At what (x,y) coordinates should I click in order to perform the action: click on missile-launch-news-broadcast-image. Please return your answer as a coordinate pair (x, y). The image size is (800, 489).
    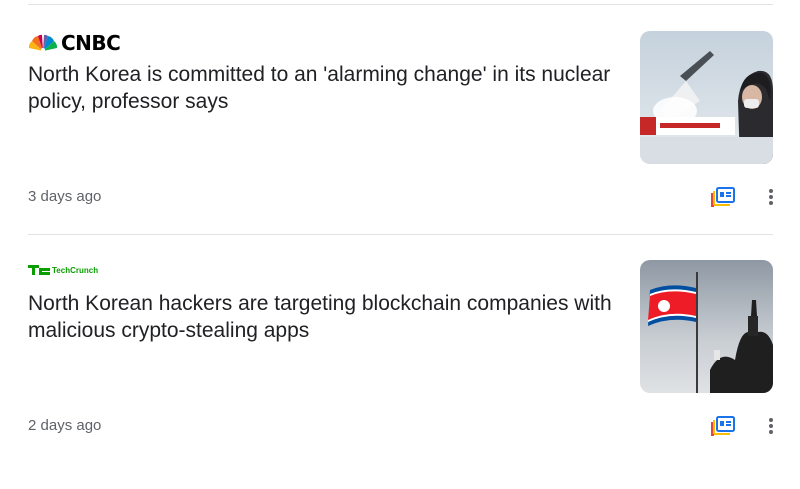
    Looking at the image, I should click on (706, 97).